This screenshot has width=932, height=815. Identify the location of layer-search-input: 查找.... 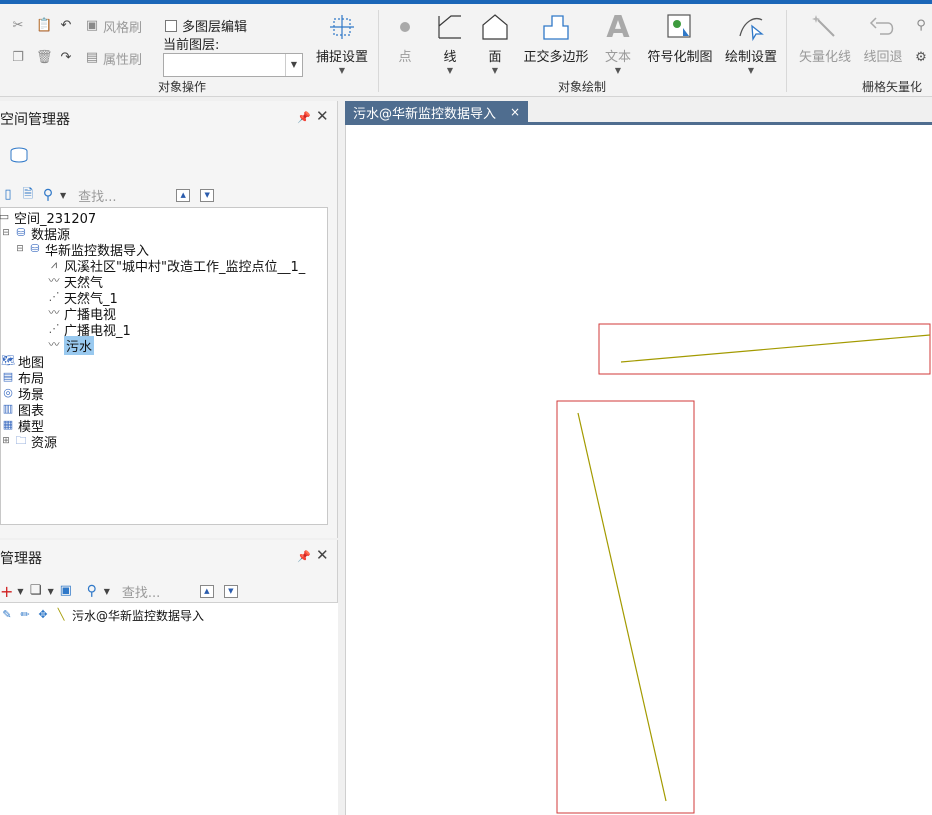
(159, 591).